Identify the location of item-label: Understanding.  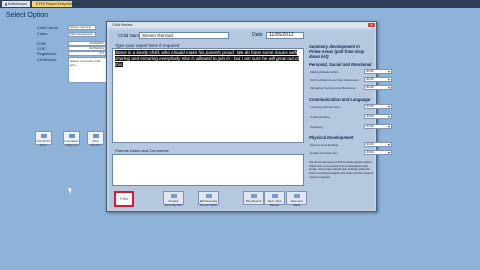
(320, 117).